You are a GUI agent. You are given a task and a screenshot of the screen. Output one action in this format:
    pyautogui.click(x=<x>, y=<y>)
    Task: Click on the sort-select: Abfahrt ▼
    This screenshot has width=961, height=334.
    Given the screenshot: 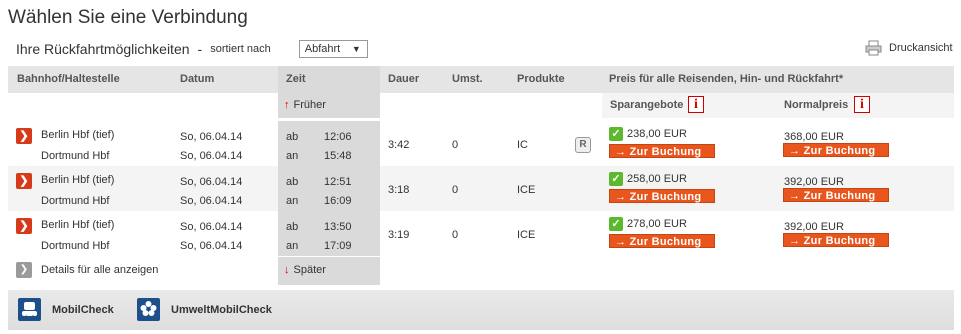 What is the action you would take?
    pyautogui.click(x=333, y=49)
    